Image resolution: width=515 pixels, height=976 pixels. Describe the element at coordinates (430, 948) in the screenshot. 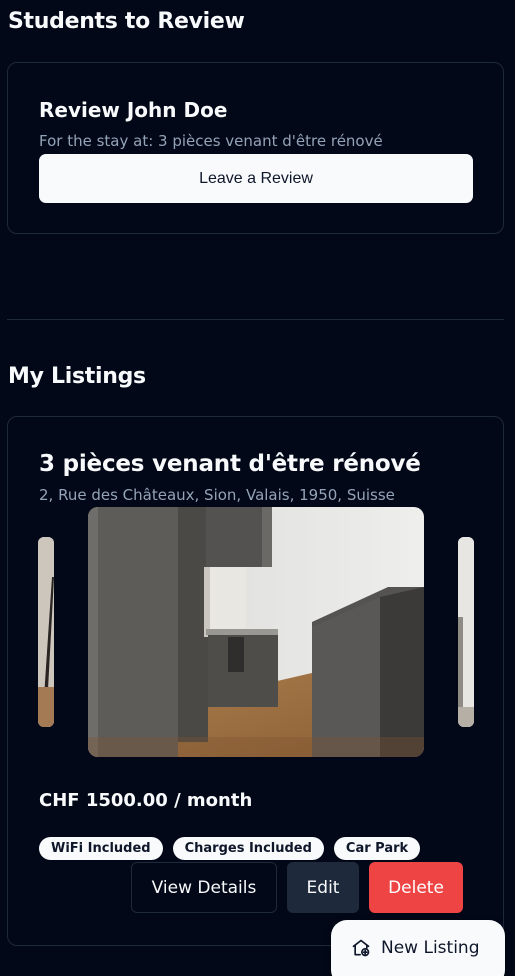

I see `new-listing-label: New Listing` at that location.